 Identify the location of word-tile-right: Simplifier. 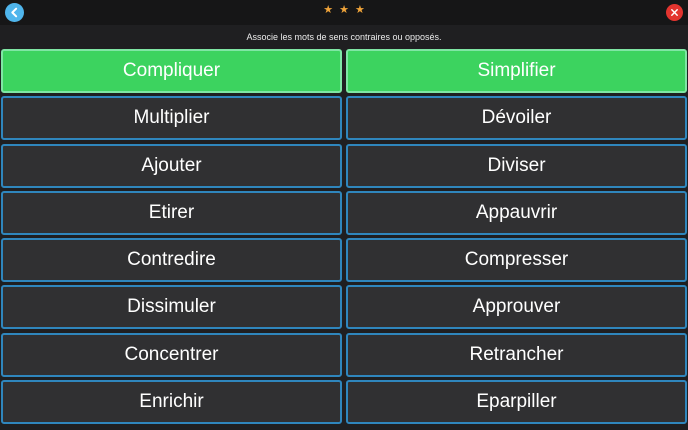
(516, 71).